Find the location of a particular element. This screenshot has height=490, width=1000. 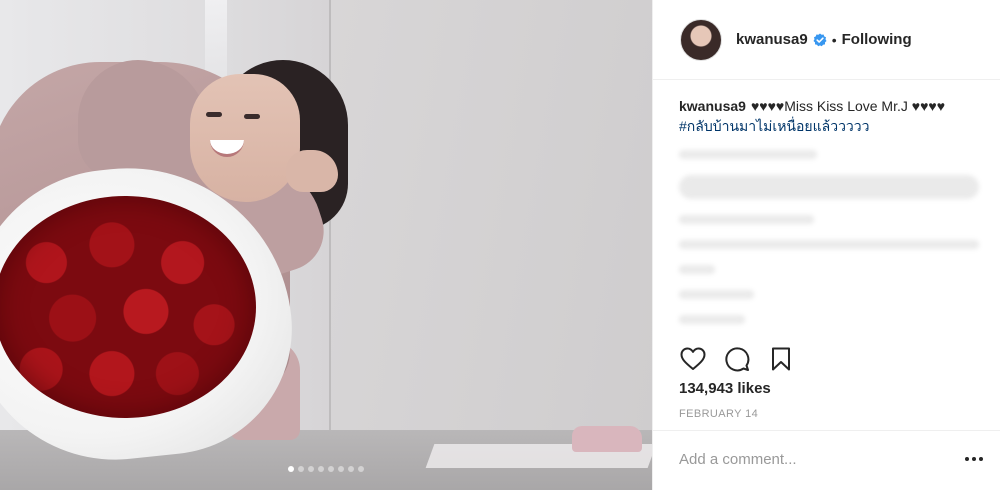

caption-hashtag: #กลับบ้านมาไม่เหนื่อยแล้ววววว is located at coordinates (774, 126).